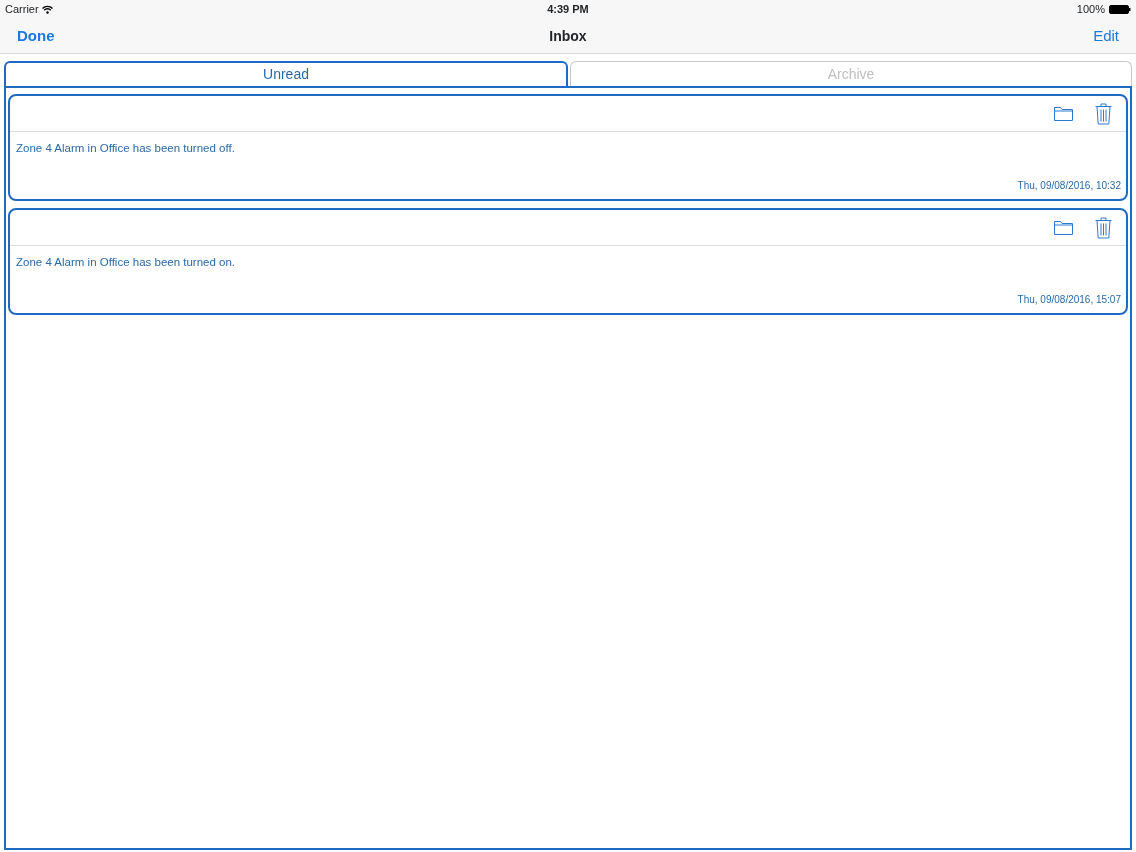 The width and height of the screenshot is (1136, 852). I want to click on screen-title: Inbox, so click(568, 35).